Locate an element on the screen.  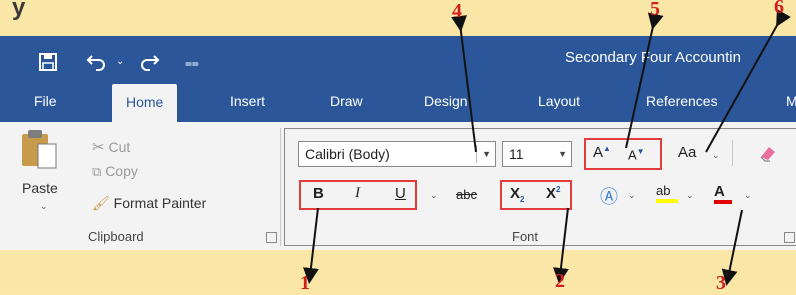
annotation-number-6: 6 is located at coordinates (779, 9).